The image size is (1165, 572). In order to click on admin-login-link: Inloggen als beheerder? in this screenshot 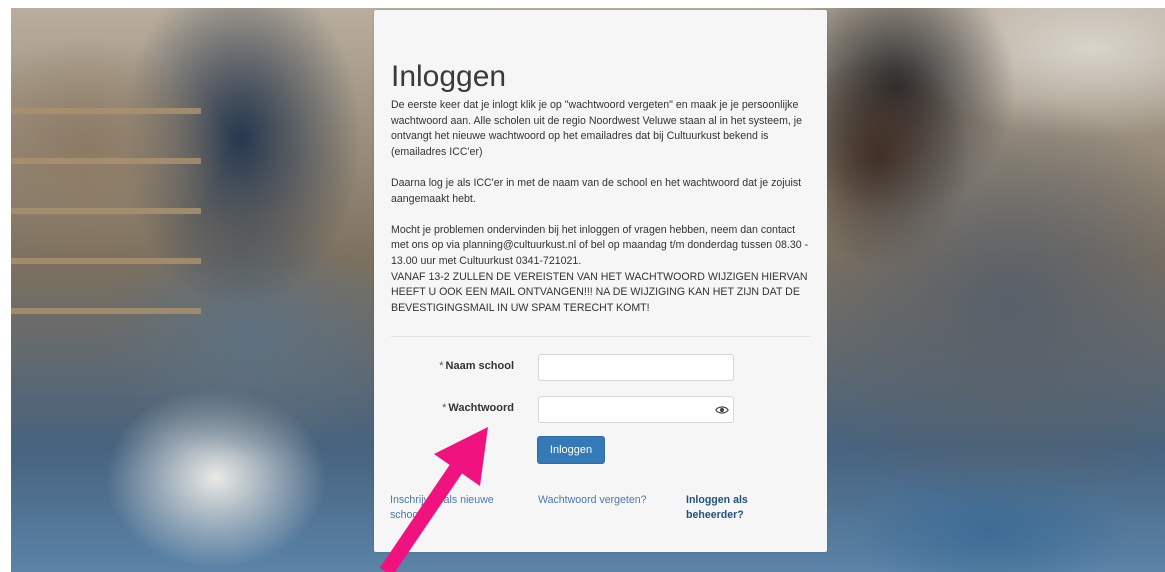, I will do `click(731, 508)`.